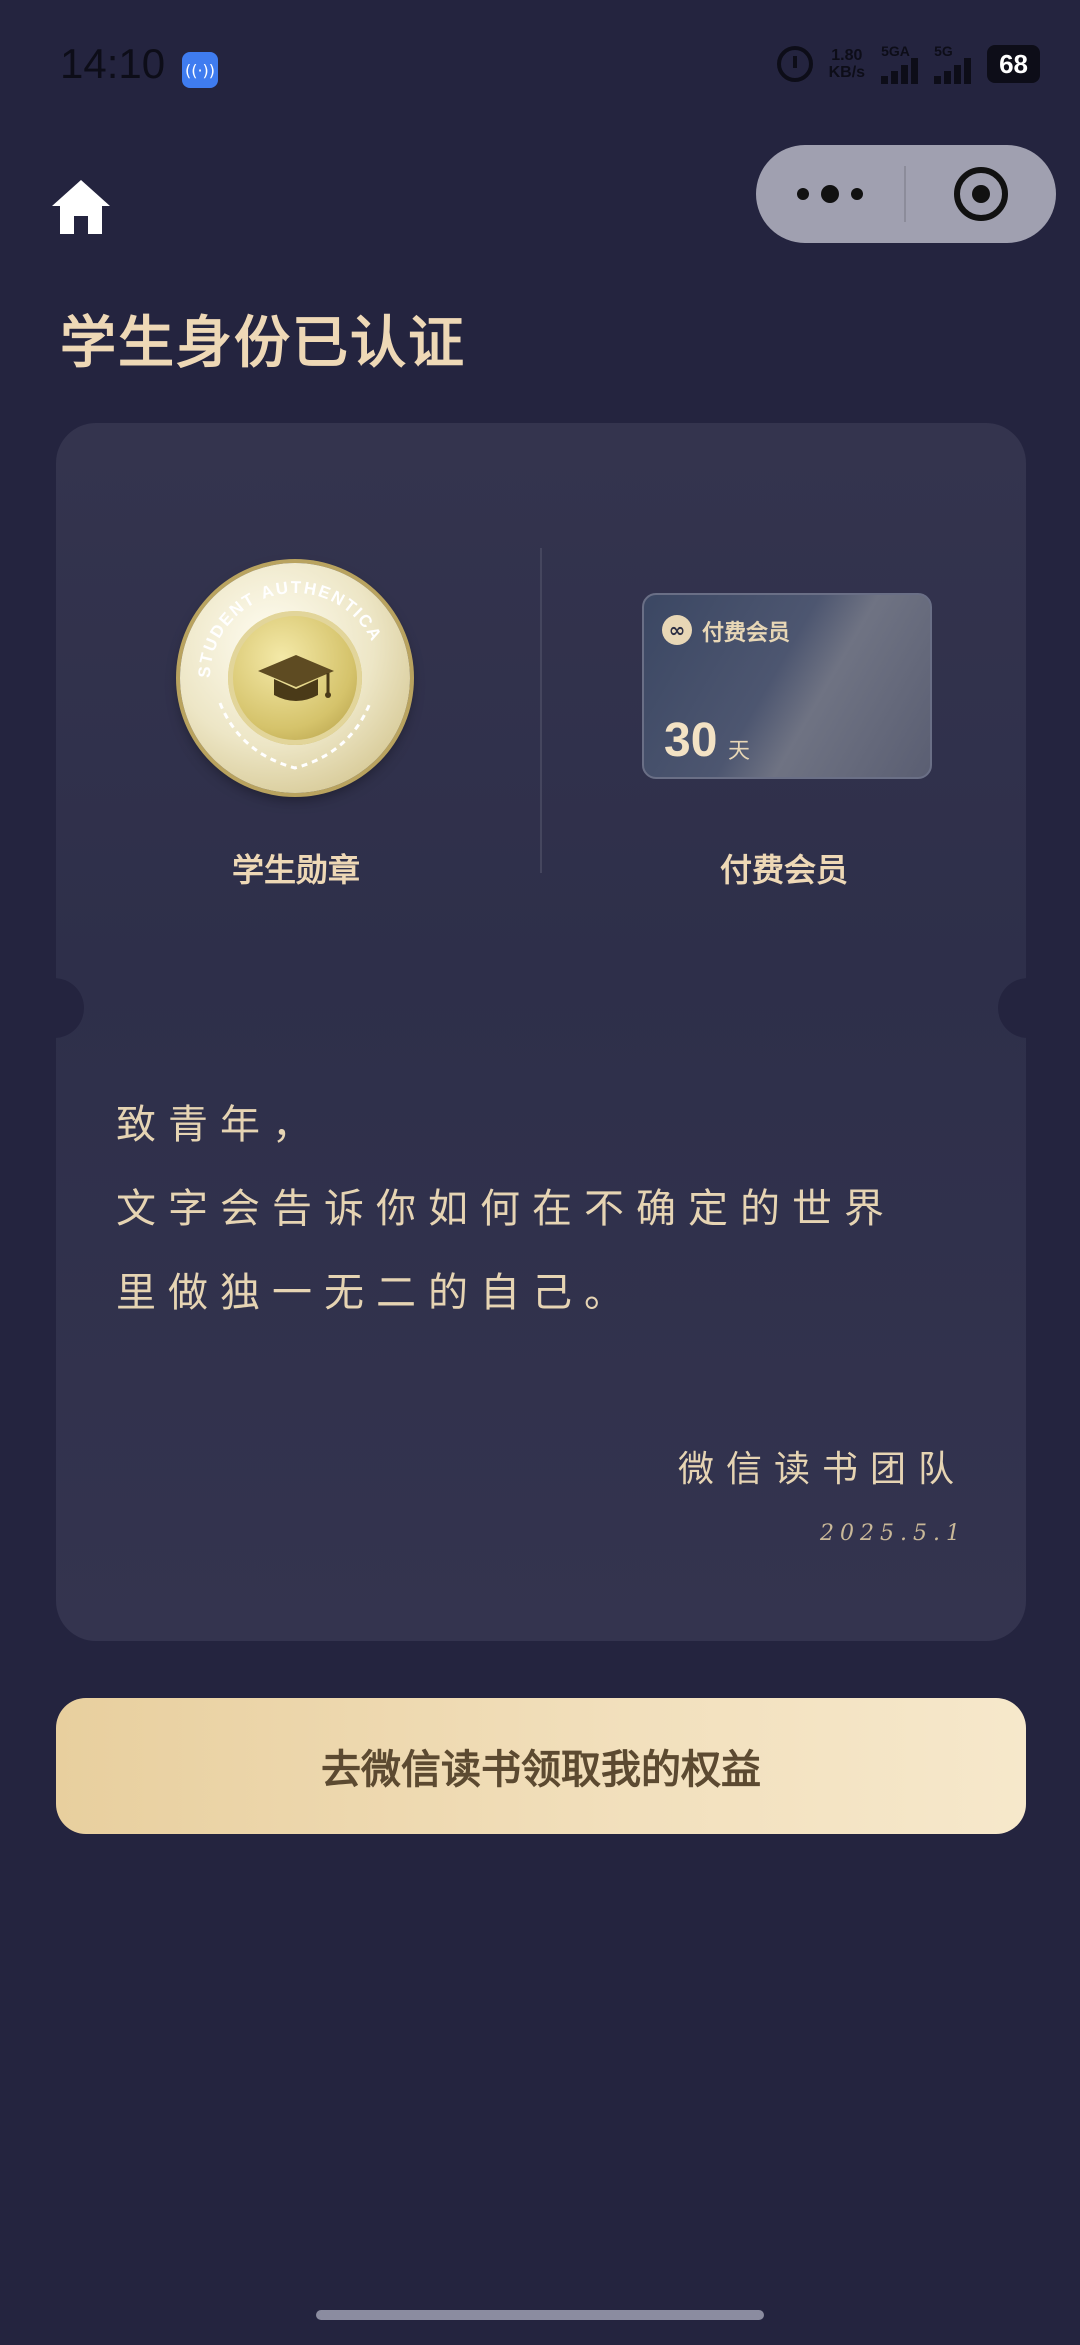 Image resolution: width=1080 pixels, height=2345 pixels. I want to click on page-title: 学生身份已认证, so click(263, 343).